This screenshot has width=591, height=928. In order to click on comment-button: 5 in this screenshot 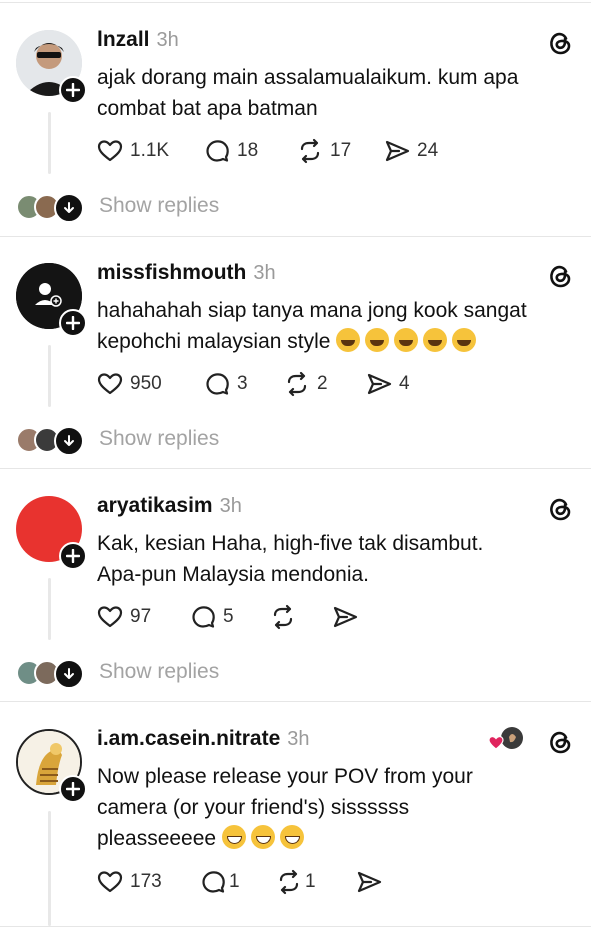, I will do `click(229, 617)`.